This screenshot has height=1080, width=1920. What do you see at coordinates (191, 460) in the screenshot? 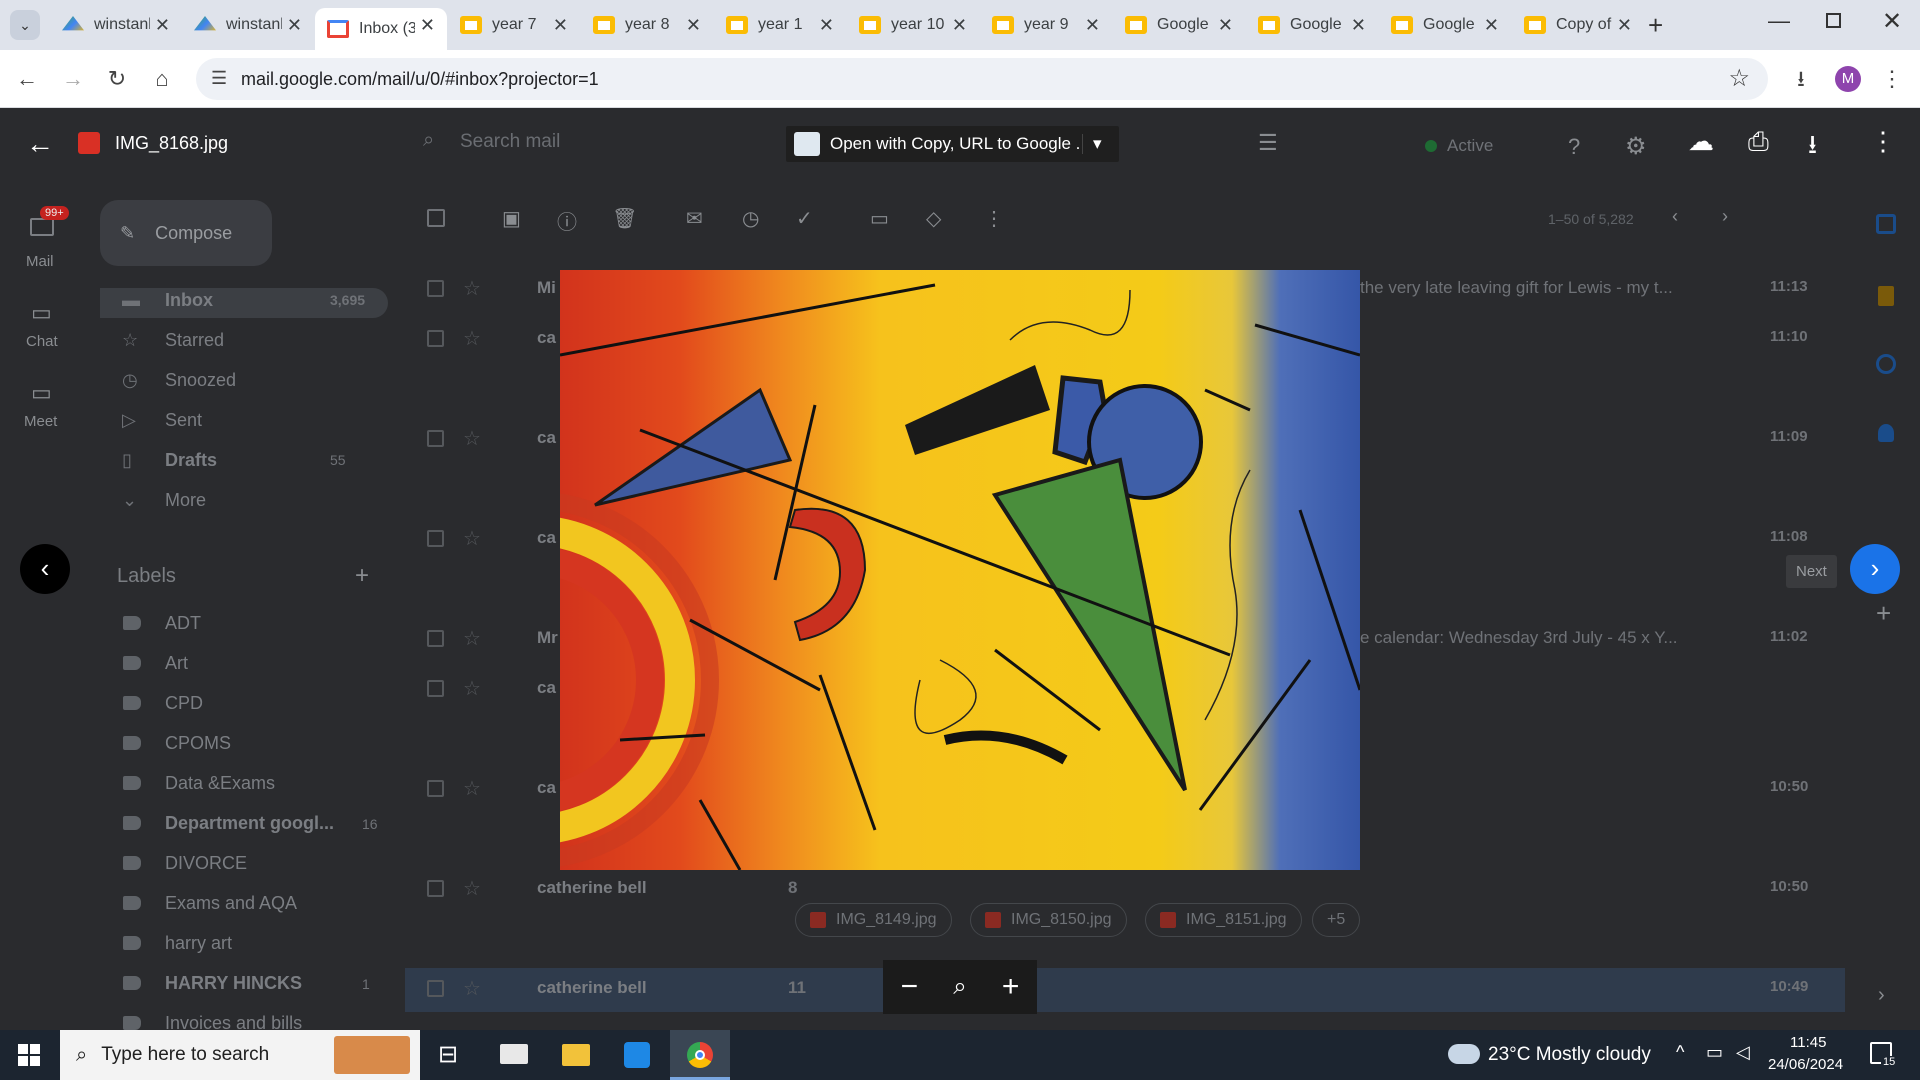
I see `folder-drafts: Drafts` at bounding box center [191, 460].